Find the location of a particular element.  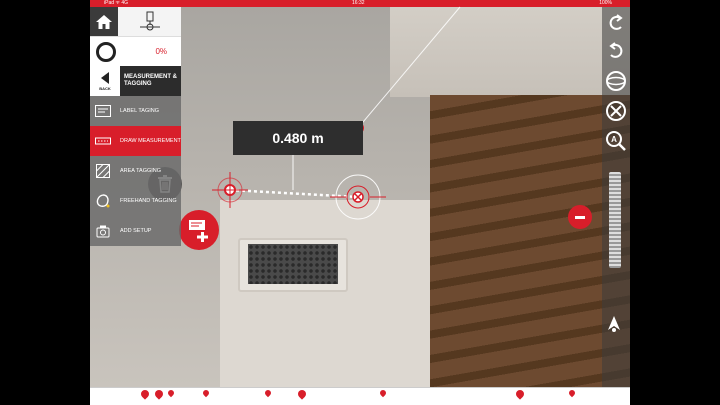

menu-item-area-tagging: AREA TAGGING is located at coordinates (135, 171).